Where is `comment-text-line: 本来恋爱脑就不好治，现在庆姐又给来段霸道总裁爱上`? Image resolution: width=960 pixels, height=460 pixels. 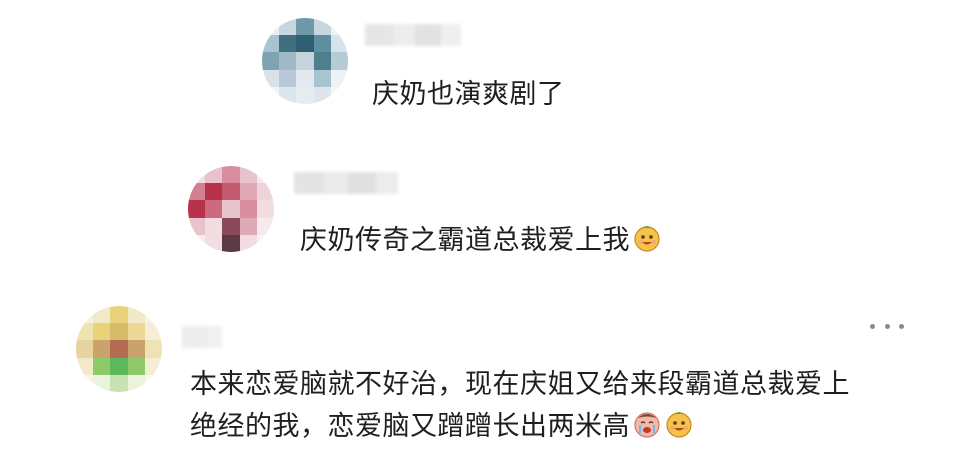 comment-text-line: 本来恋爱脑就不好治，现在庆姐又给来段霸道总裁爱上 is located at coordinates (520, 384).